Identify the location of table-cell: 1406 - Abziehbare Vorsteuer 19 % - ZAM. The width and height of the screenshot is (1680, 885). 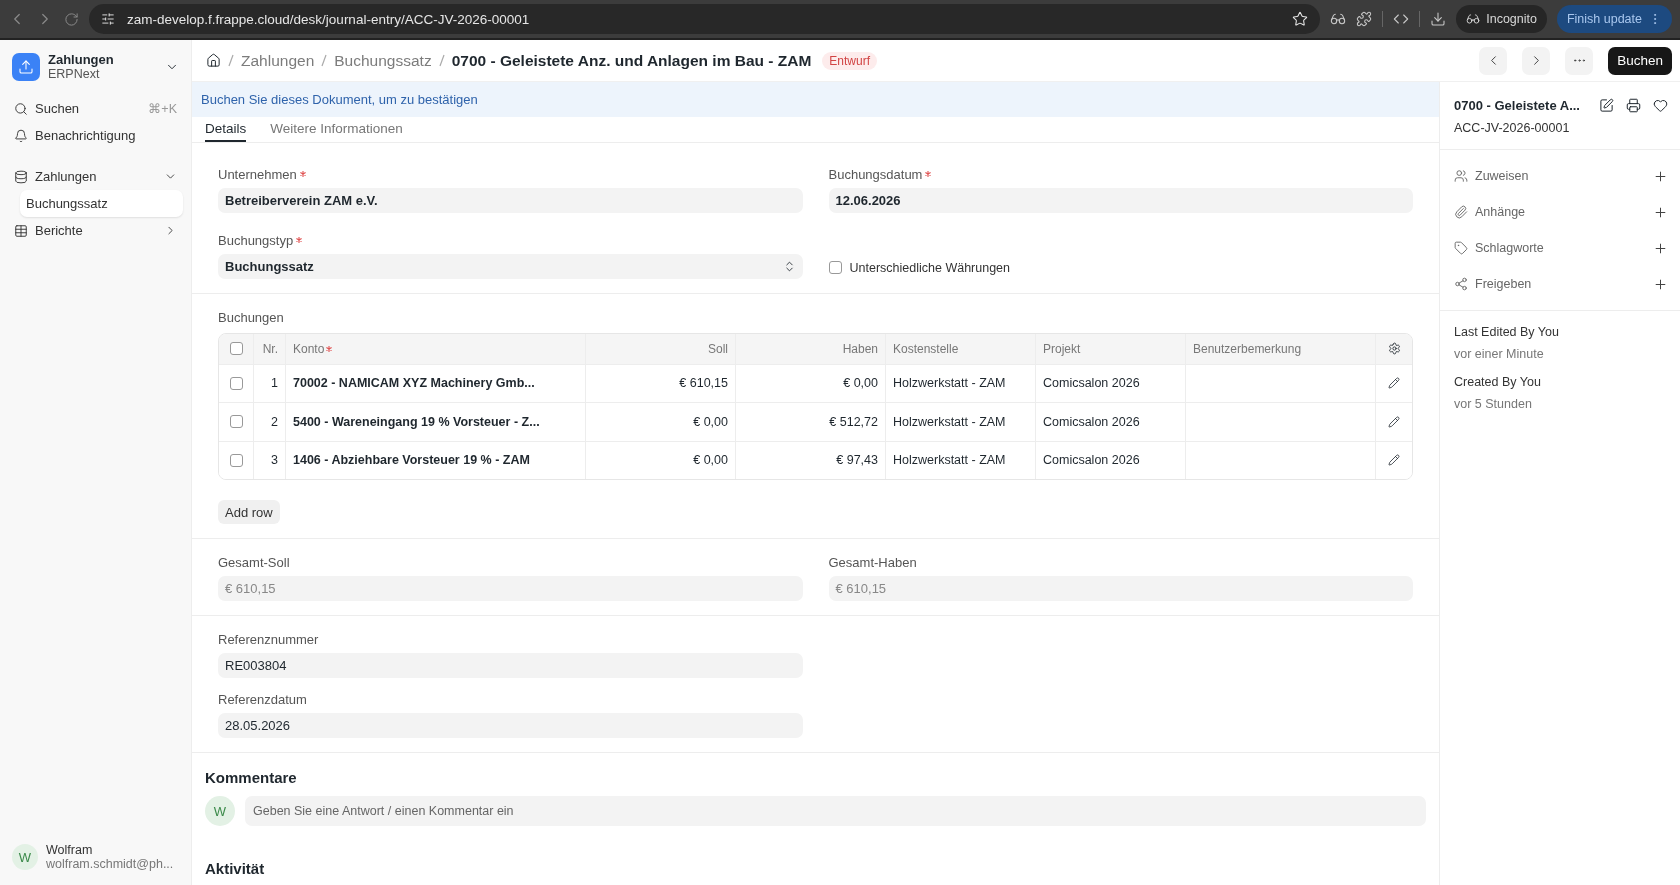
(435, 460).